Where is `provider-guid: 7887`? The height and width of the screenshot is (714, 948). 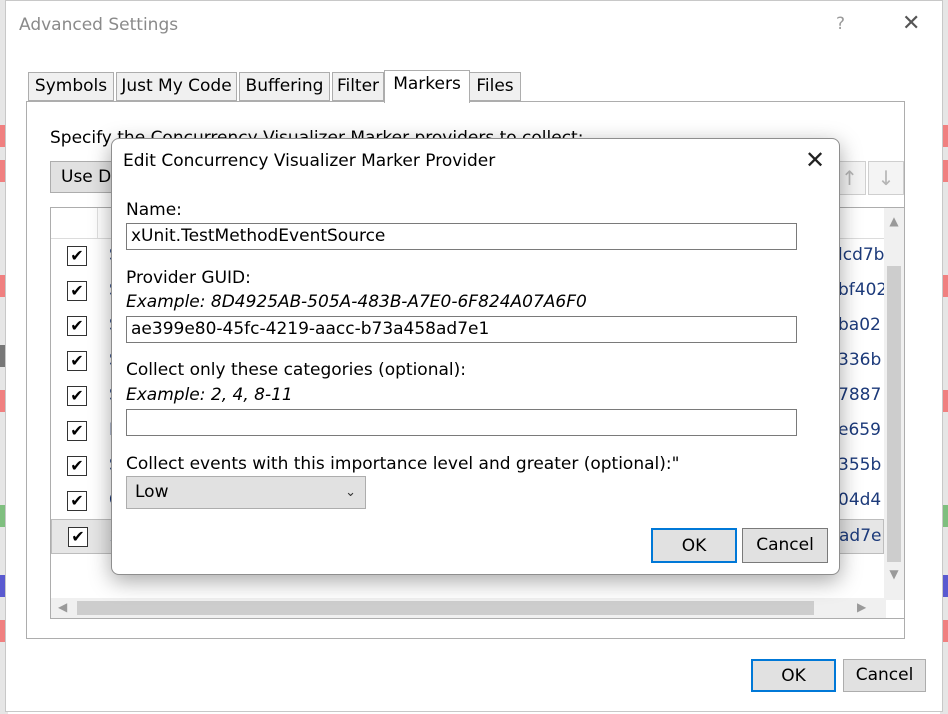
provider-guid: 7887 is located at coordinates (860, 395).